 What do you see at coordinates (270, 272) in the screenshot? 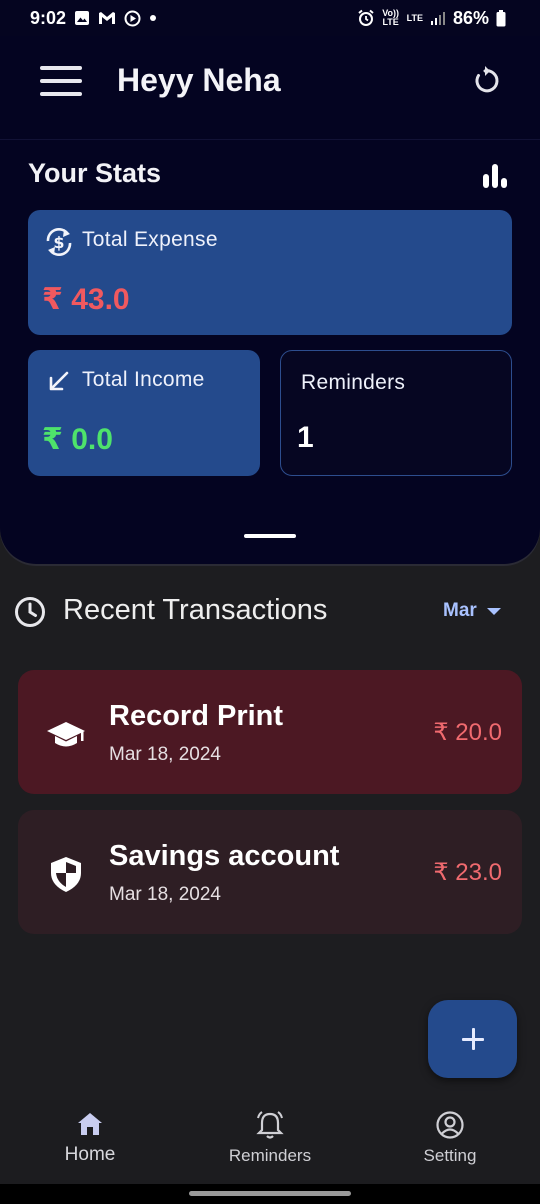
I see `total-expense-card: $ Total Expense ₹ 43.0` at bounding box center [270, 272].